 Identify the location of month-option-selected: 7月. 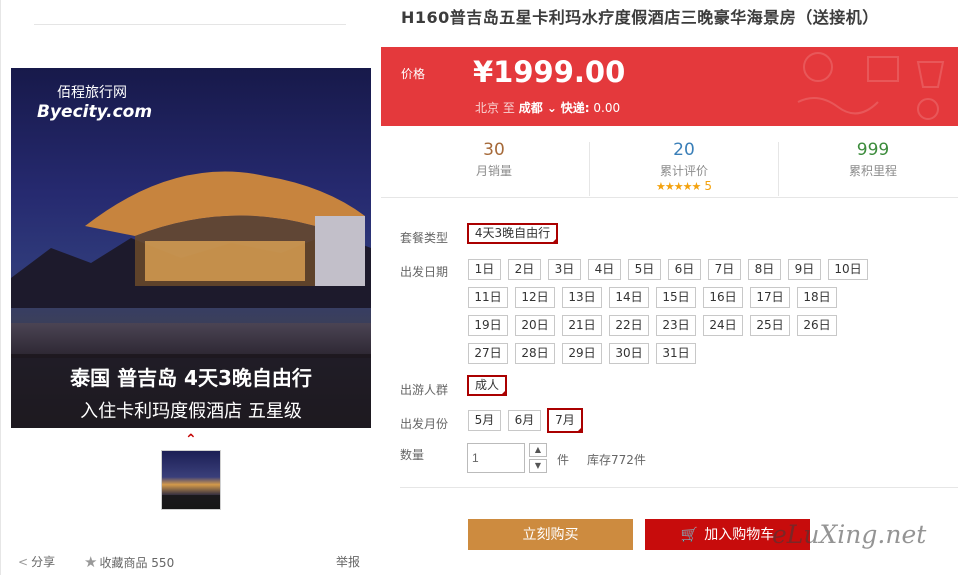
(565, 420).